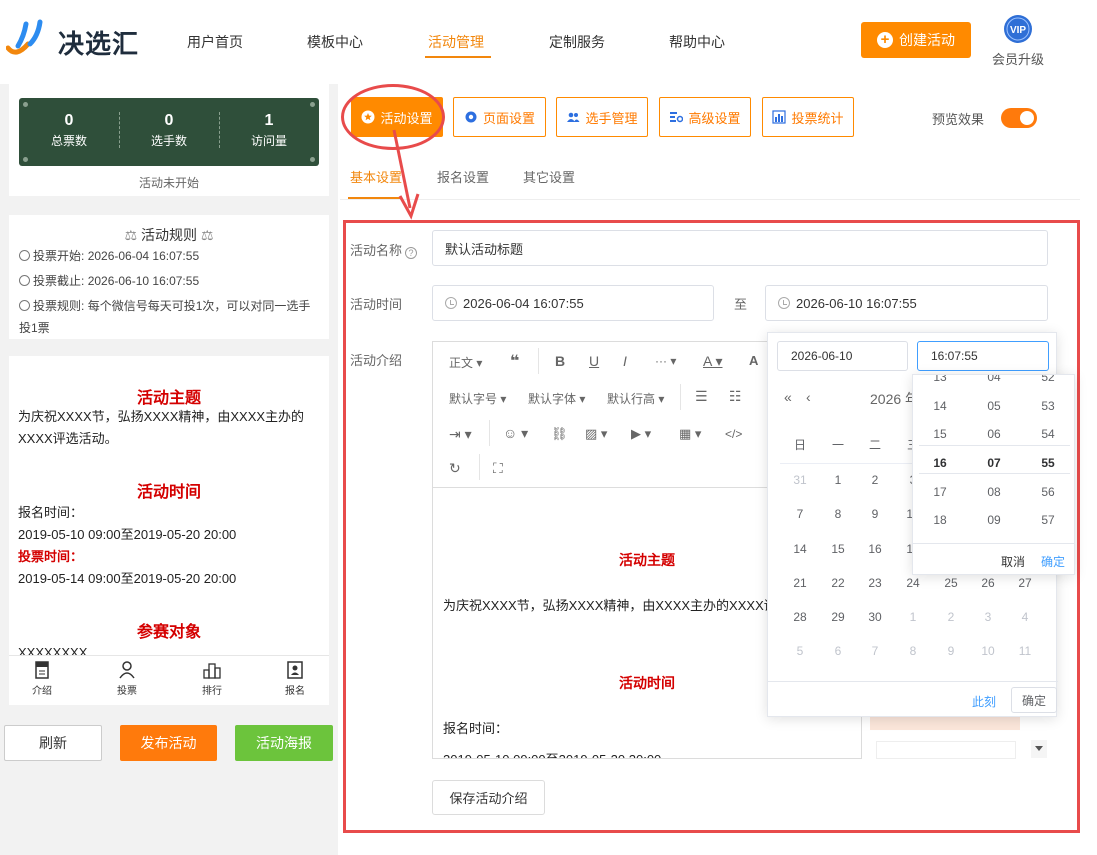  Describe the element at coordinates (295, 678) in the screenshot. I see `tab-signup: 报名` at that location.